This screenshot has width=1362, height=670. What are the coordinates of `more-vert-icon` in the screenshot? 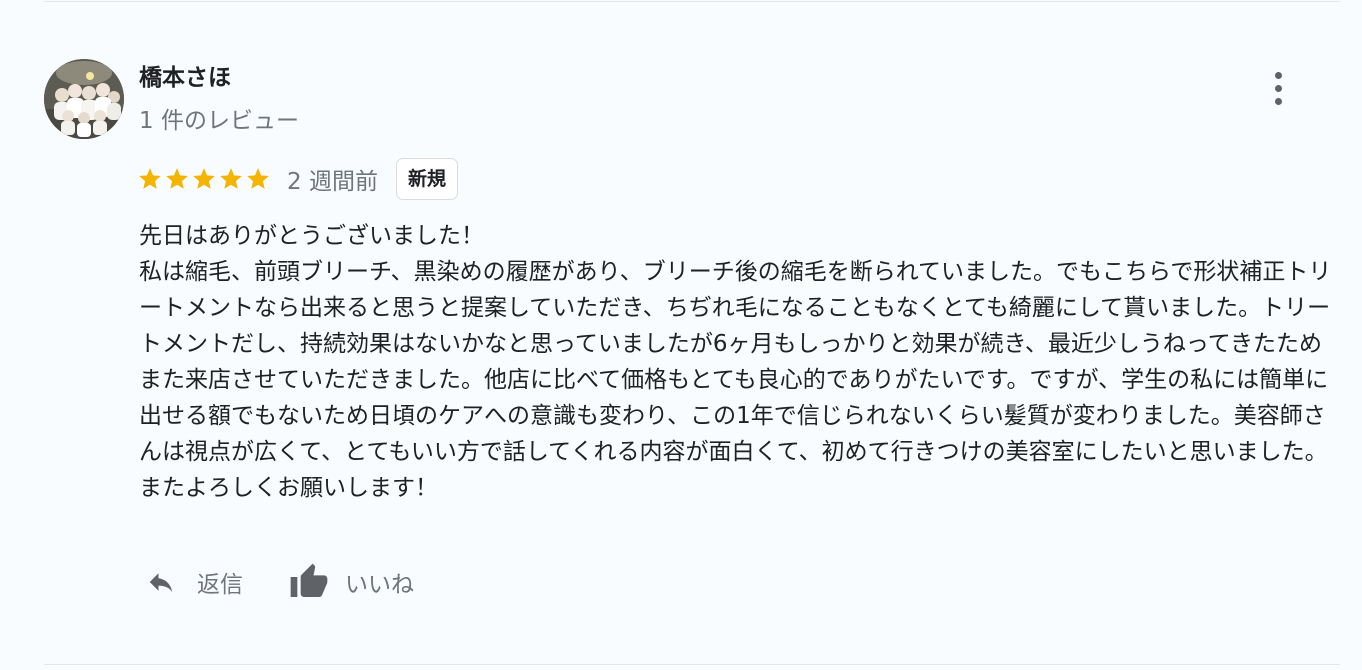 It's located at (1278, 88).